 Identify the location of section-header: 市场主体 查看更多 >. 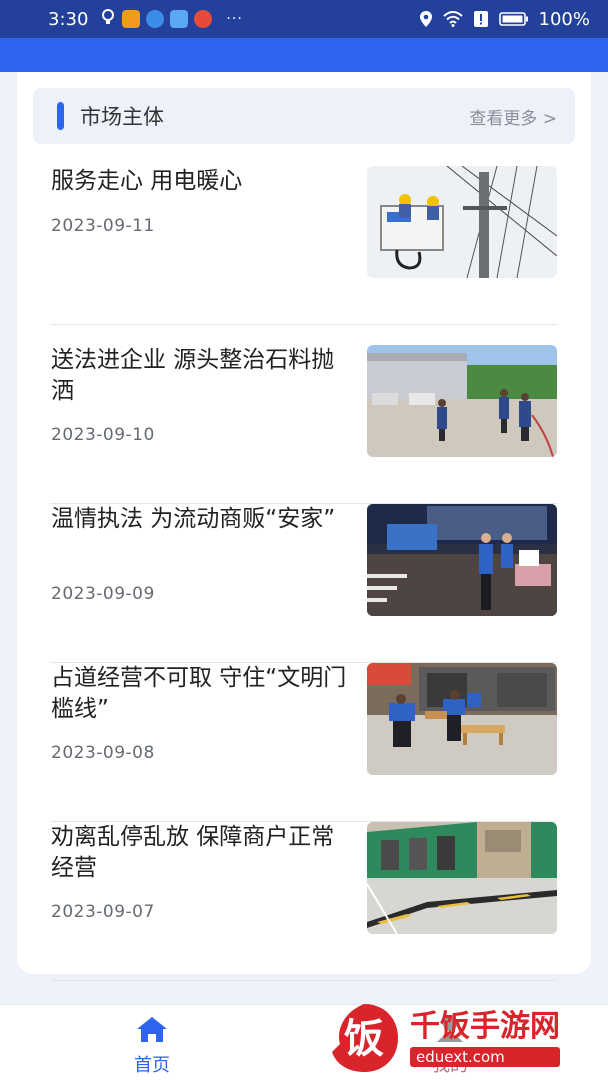
(304, 116).